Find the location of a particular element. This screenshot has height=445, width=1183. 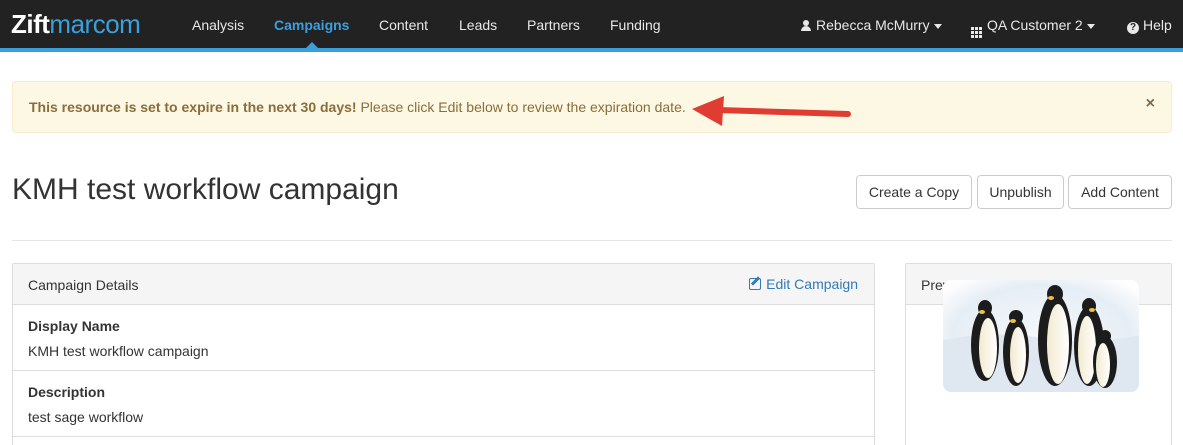

preview-image-panel: Preview Image is located at coordinates (1038, 354).